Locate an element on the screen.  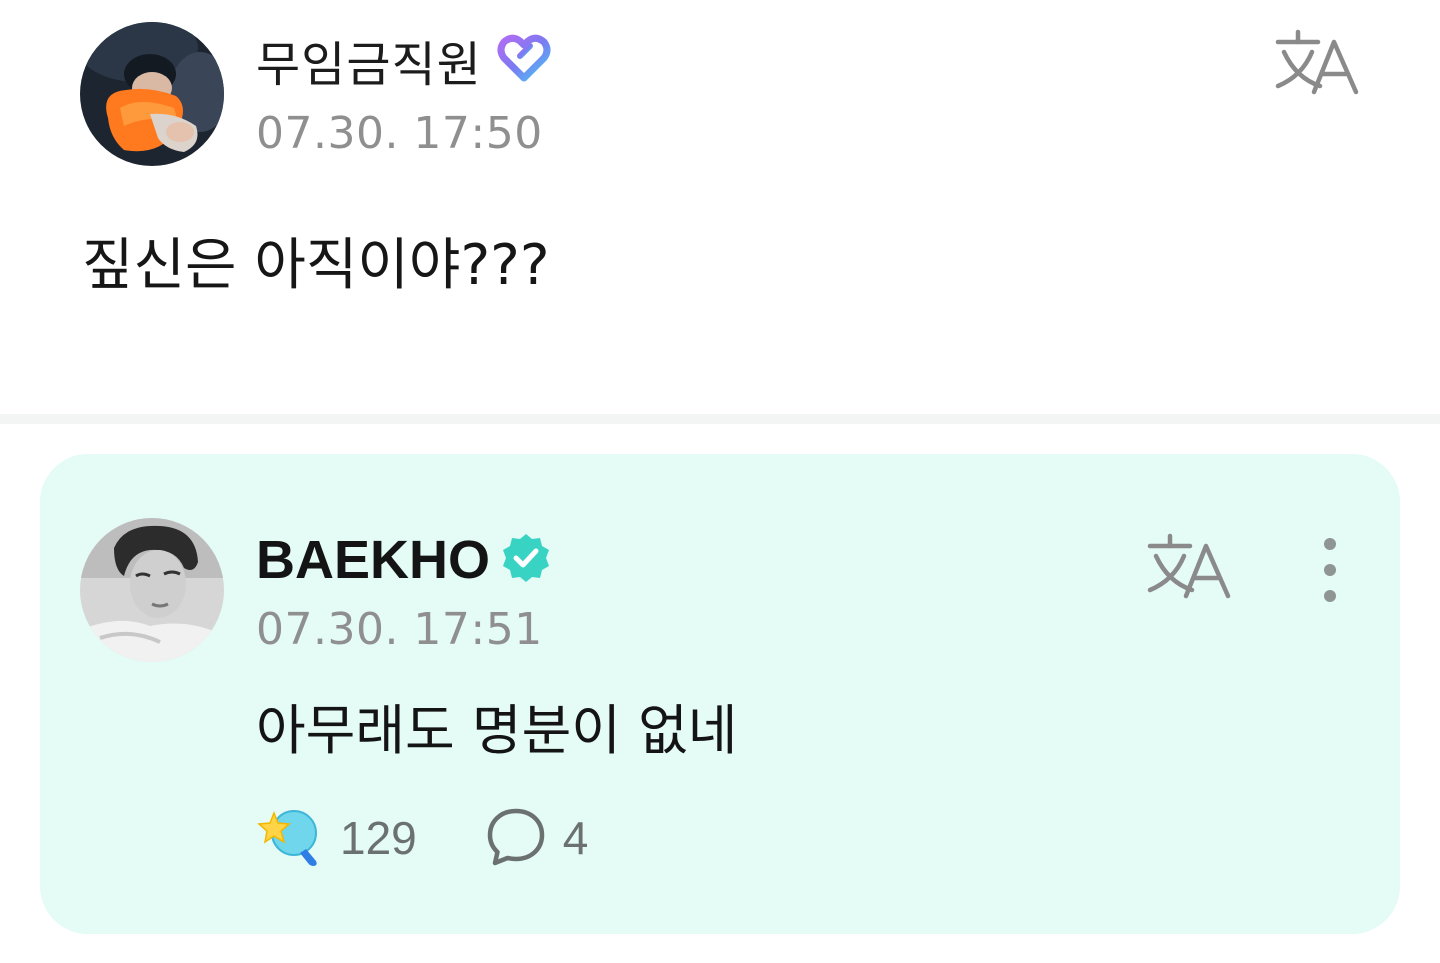
fan-post-body: 짚신은 아직이야??? is located at coordinates (316, 265).